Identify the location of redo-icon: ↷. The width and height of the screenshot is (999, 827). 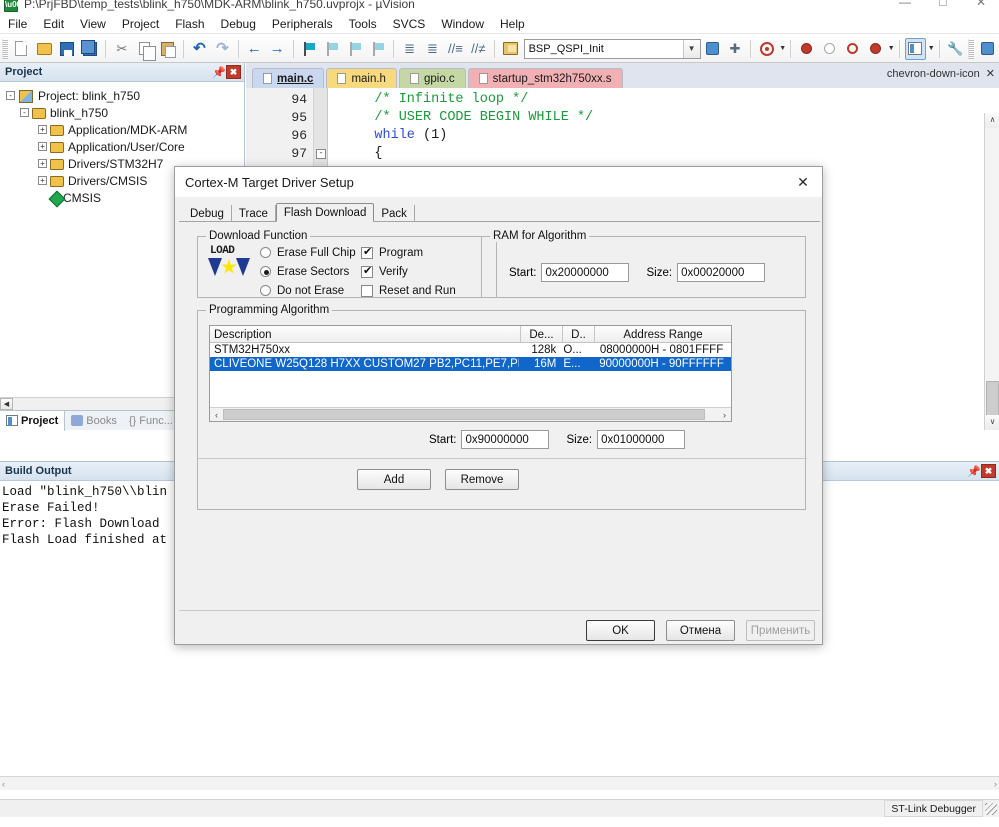
(222, 49).